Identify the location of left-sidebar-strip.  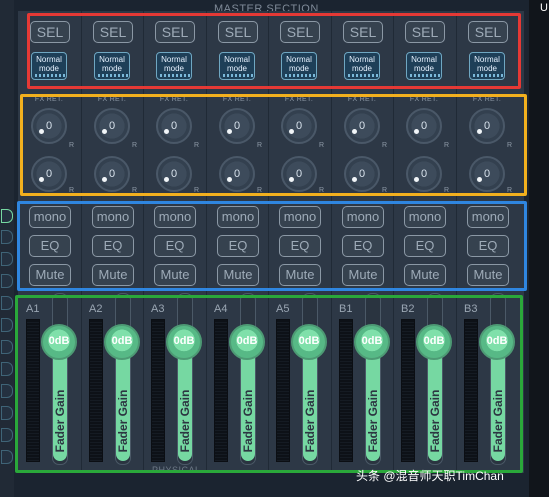
(7, 248).